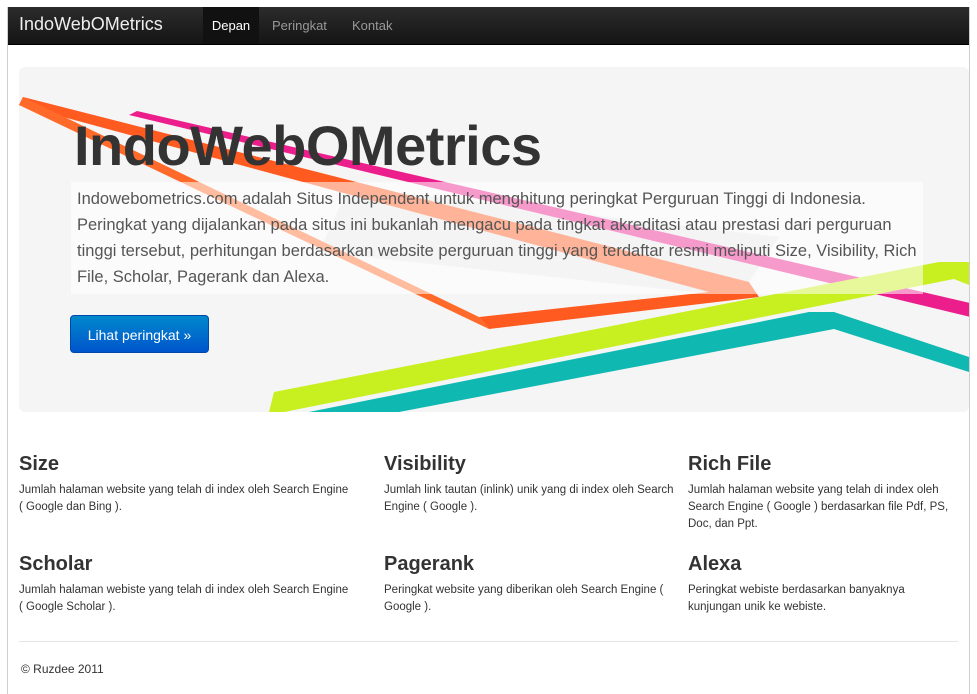 This screenshot has height=694, width=977. Describe the element at coordinates (91, 25) in the screenshot. I see `brand-link: IndoWebOMetrics` at that location.